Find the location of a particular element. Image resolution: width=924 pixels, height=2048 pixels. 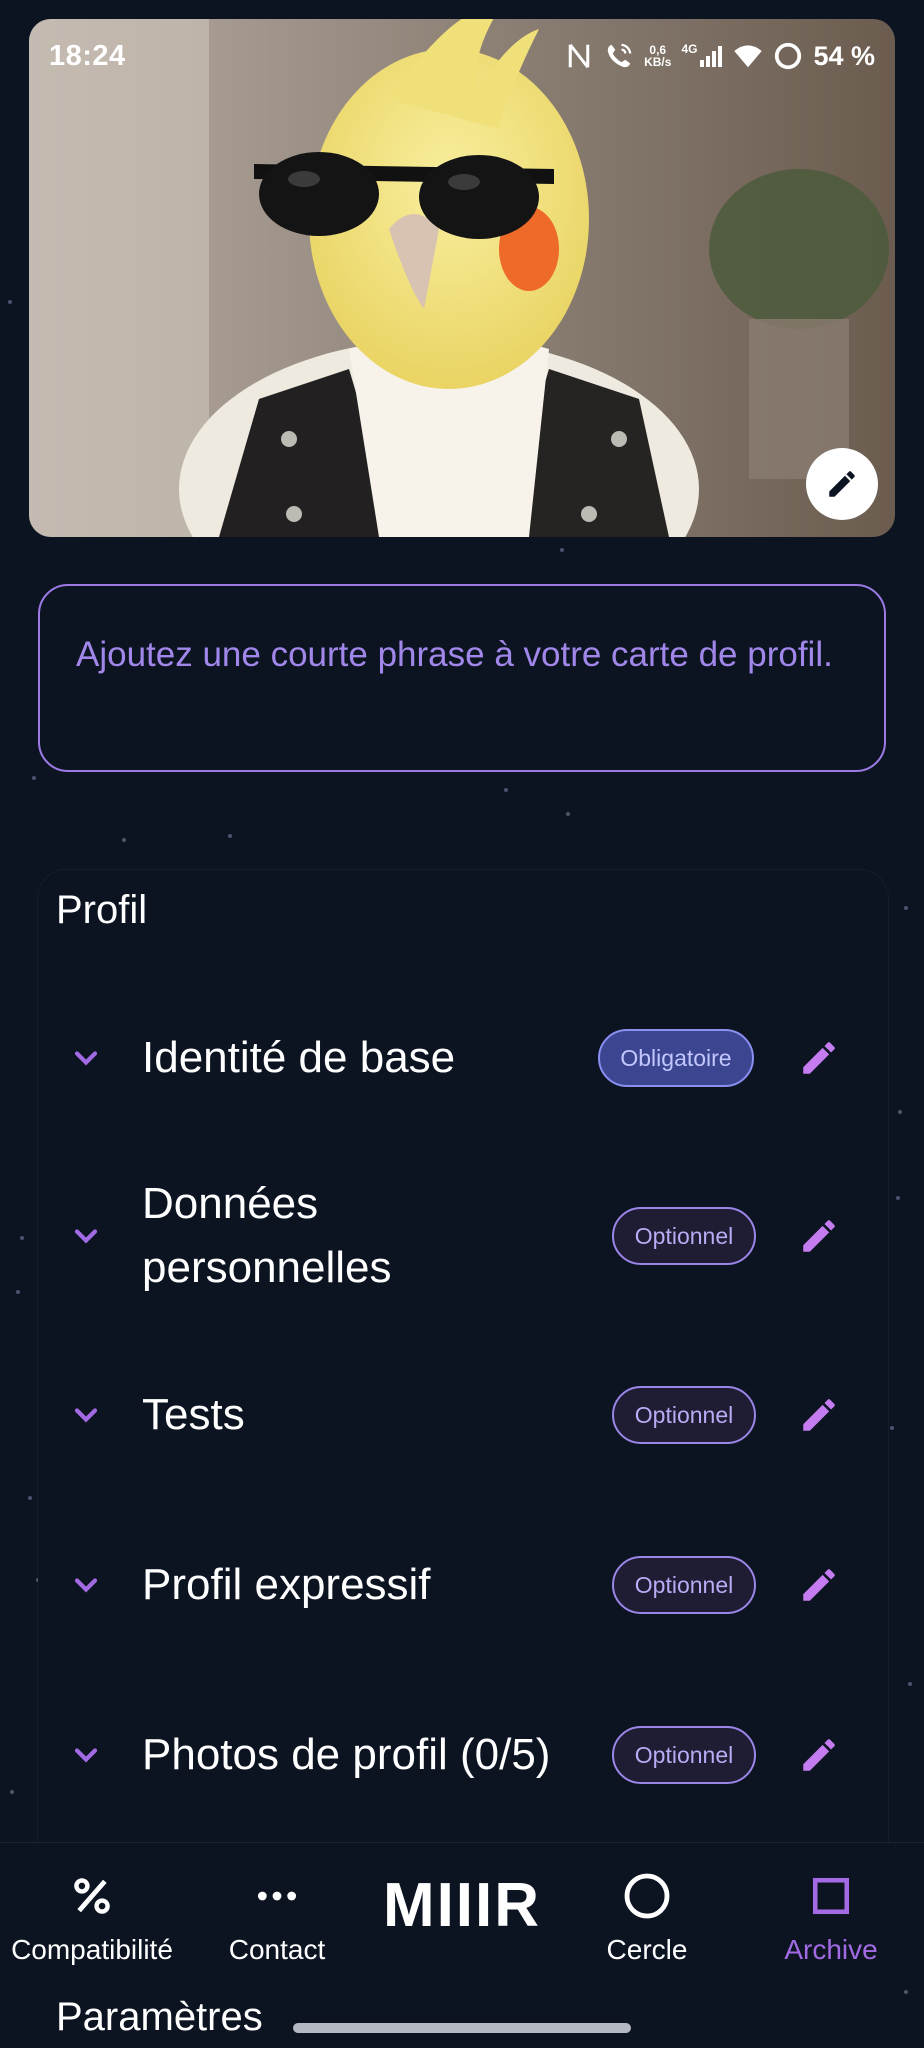

network-speed: 0,6 KB/s is located at coordinates (657, 56).